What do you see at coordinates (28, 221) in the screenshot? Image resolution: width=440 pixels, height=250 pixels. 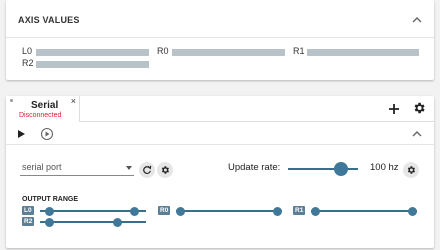 I see `channel-tag: R2` at bounding box center [28, 221].